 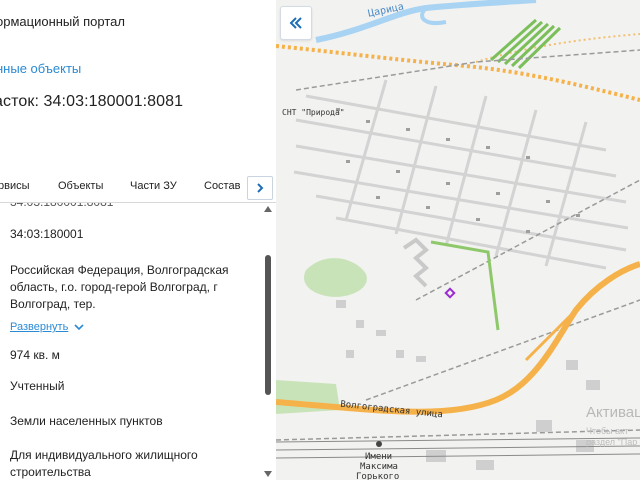 I want to click on tab-objects: Объекты, so click(x=80, y=186).